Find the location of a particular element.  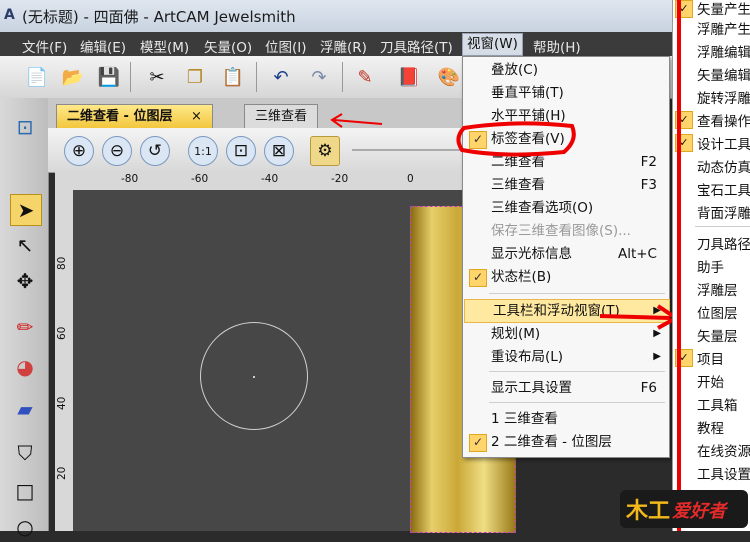

tab-3d-view: 三维查看 is located at coordinates (281, 116).